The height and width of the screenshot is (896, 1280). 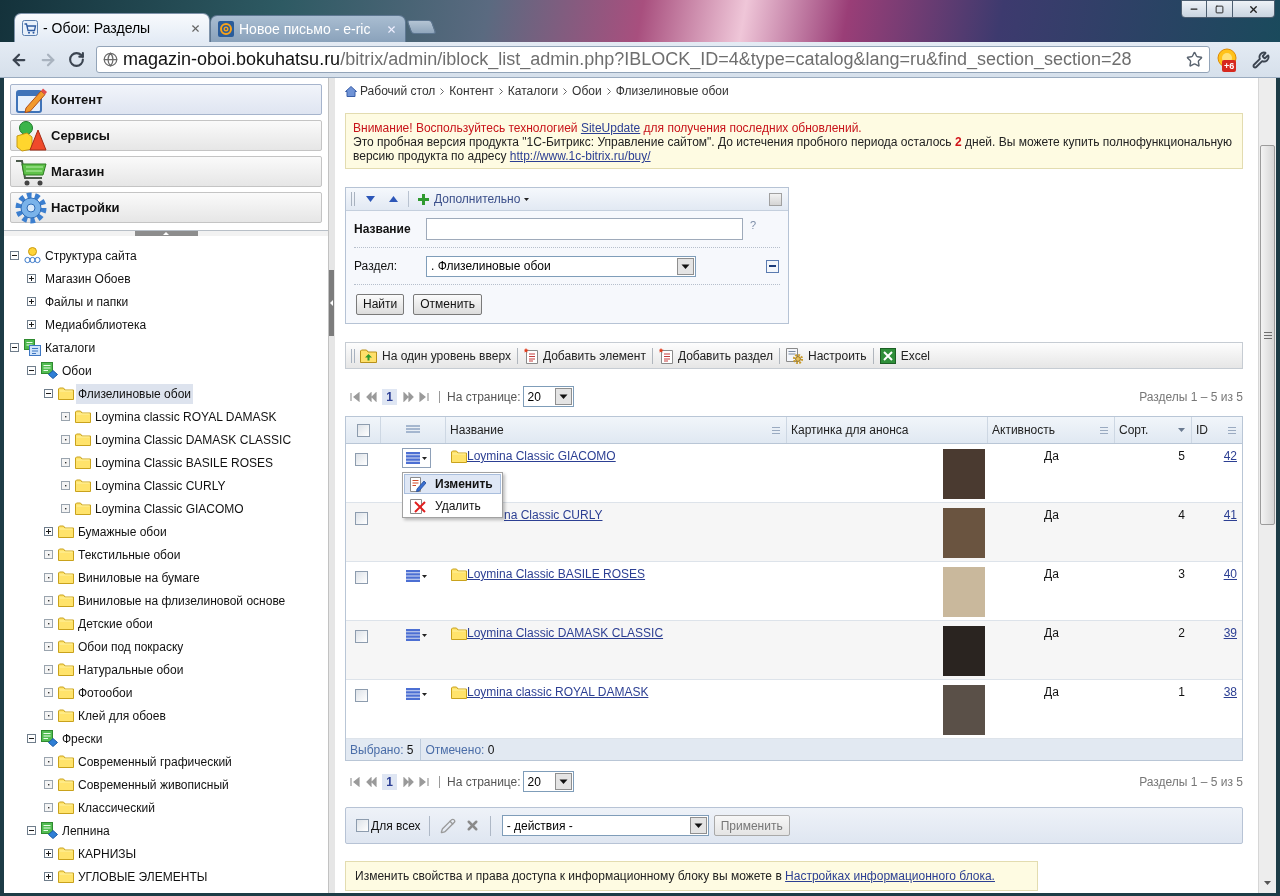 What do you see at coordinates (1230, 593) in the screenshot?
I see `id-link: 40` at bounding box center [1230, 593].